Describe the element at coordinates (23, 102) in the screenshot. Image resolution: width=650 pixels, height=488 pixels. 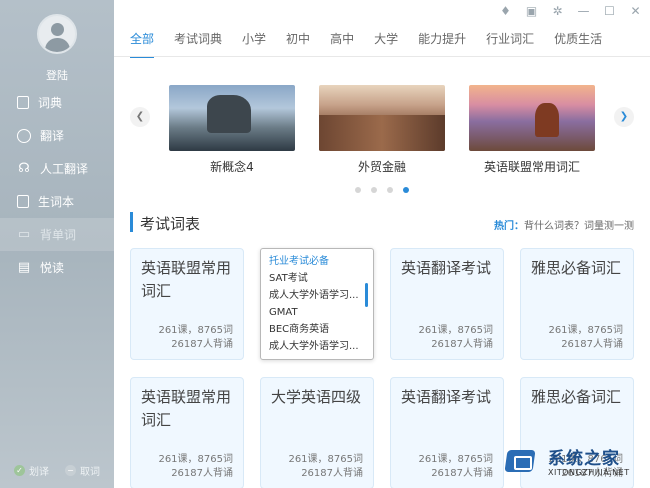
I see `dictionary-icon` at that location.